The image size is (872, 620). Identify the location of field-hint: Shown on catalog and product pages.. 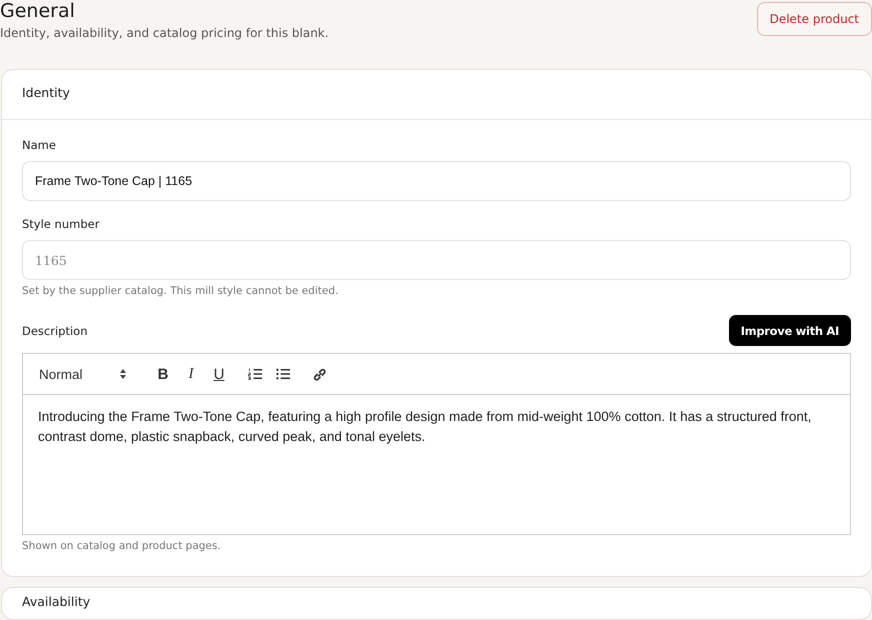
(122, 546).